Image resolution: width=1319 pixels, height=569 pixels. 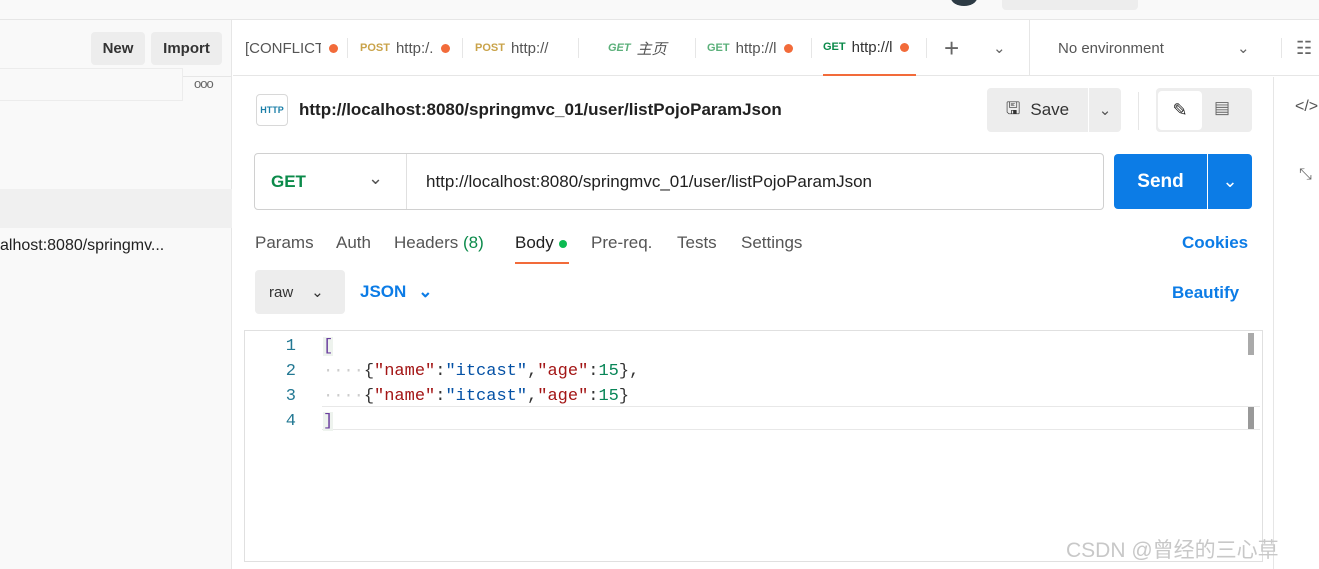 I want to click on send-button: Send, so click(x=1160, y=181).